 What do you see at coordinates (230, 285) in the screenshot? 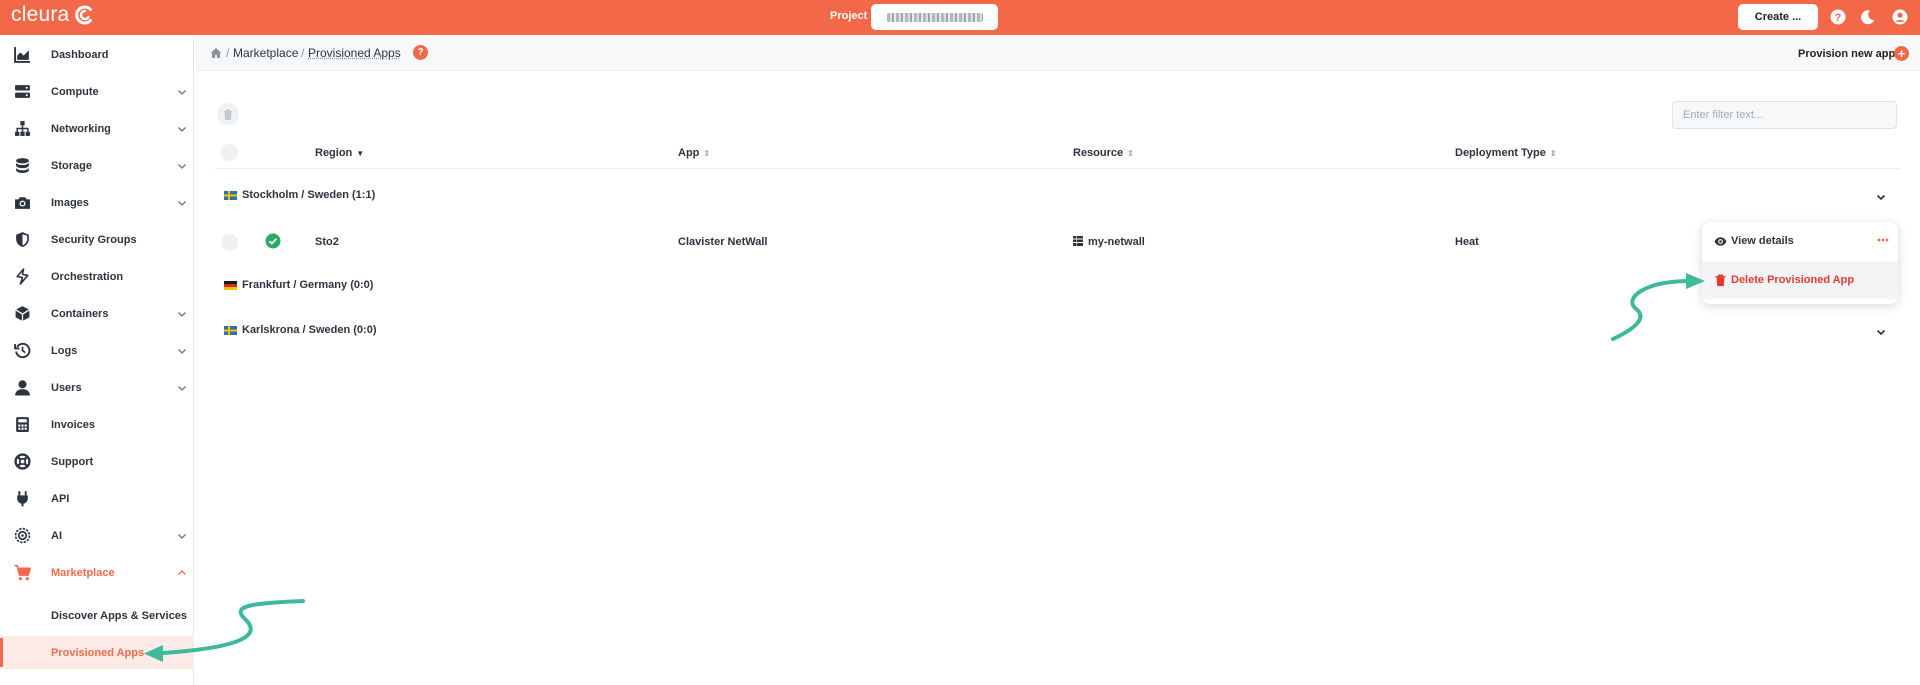
I see `germany-flag-icon` at bounding box center [230, 285].